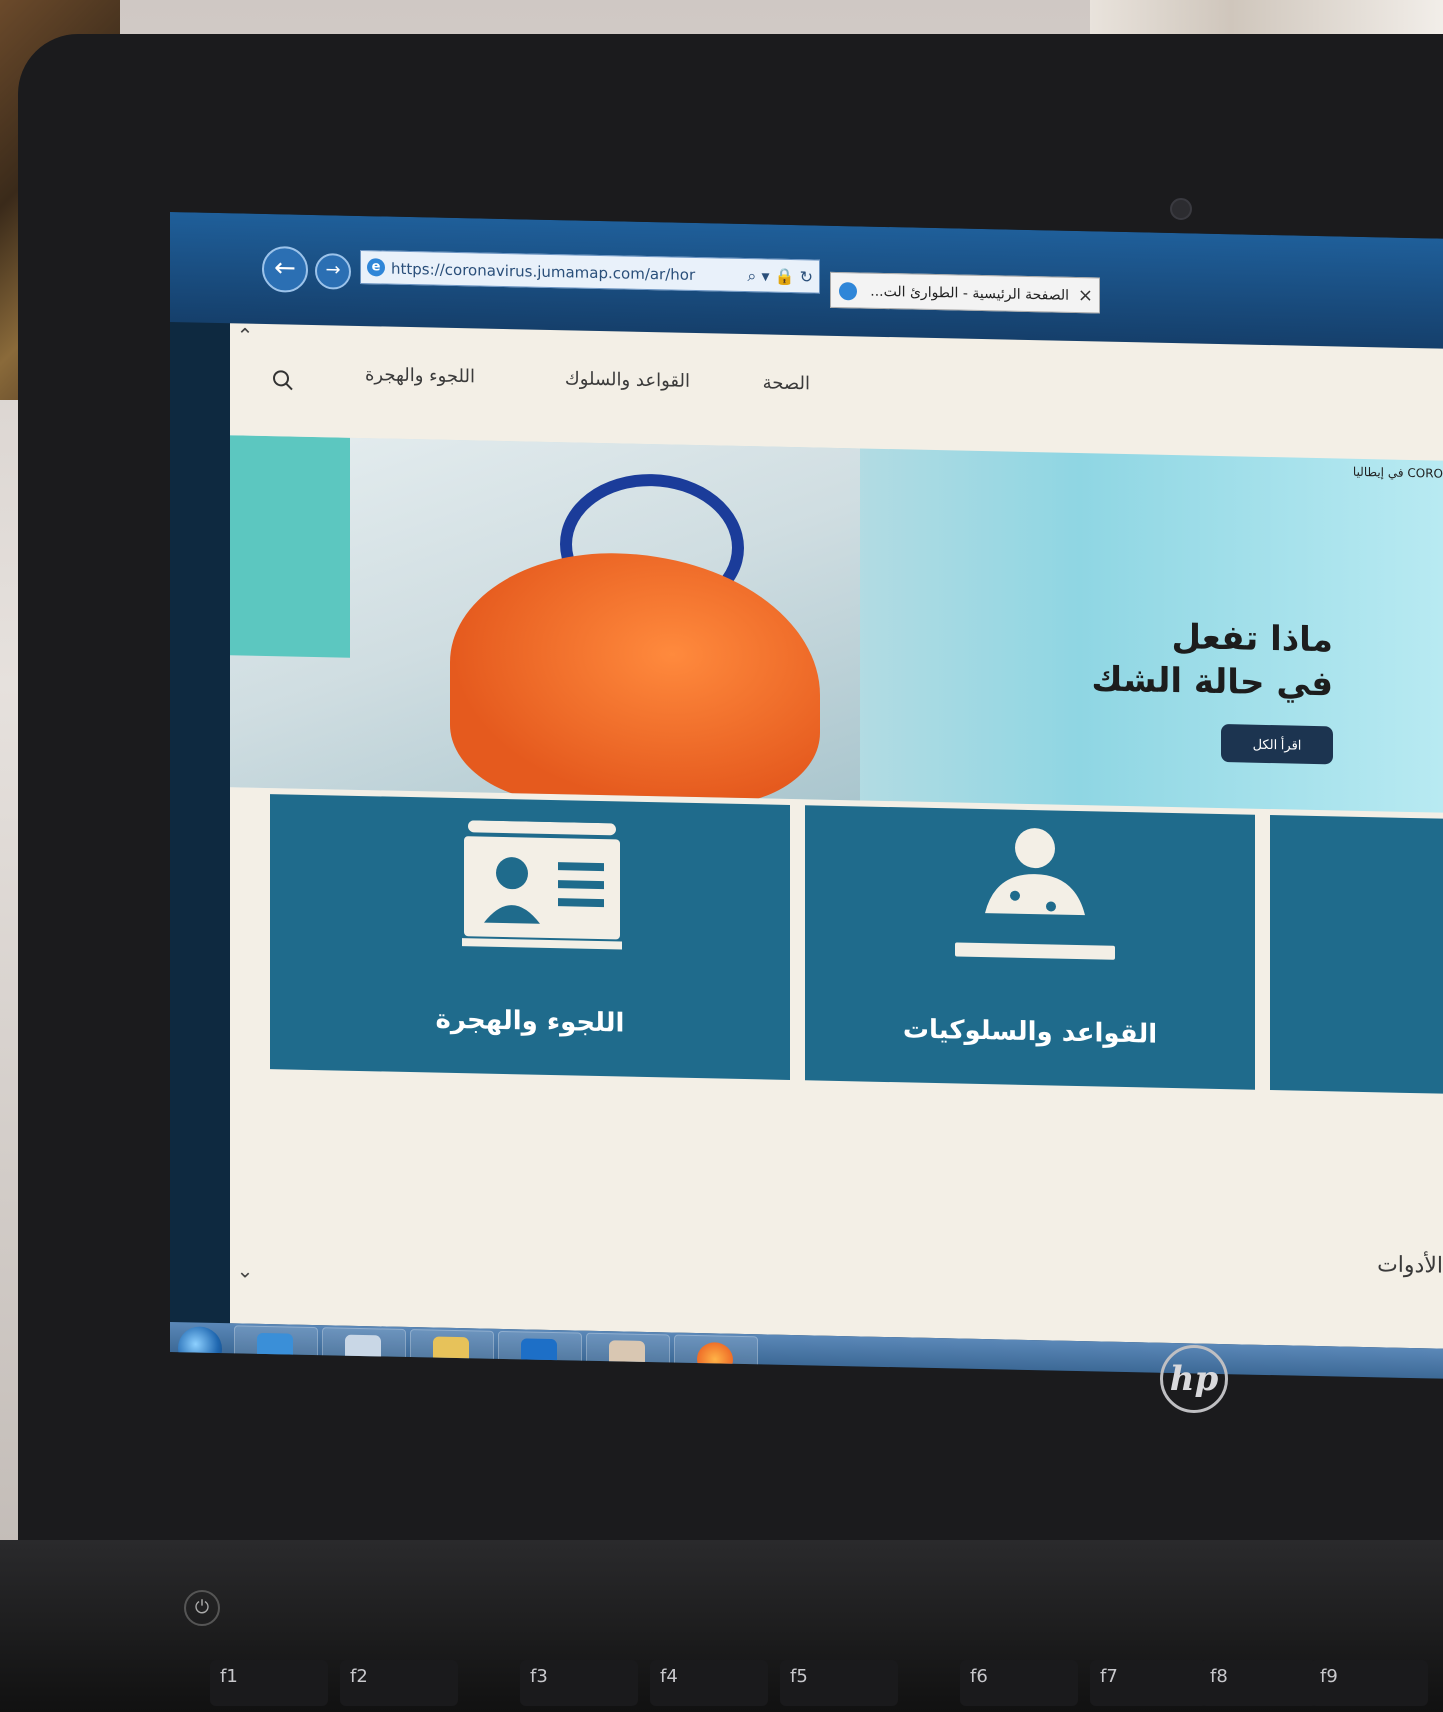 The width and height of the screenshot is (1443, 1712). Describe the element at coordinates (376, 267) in the screenshot. I see `ie-icon: e` at that location.